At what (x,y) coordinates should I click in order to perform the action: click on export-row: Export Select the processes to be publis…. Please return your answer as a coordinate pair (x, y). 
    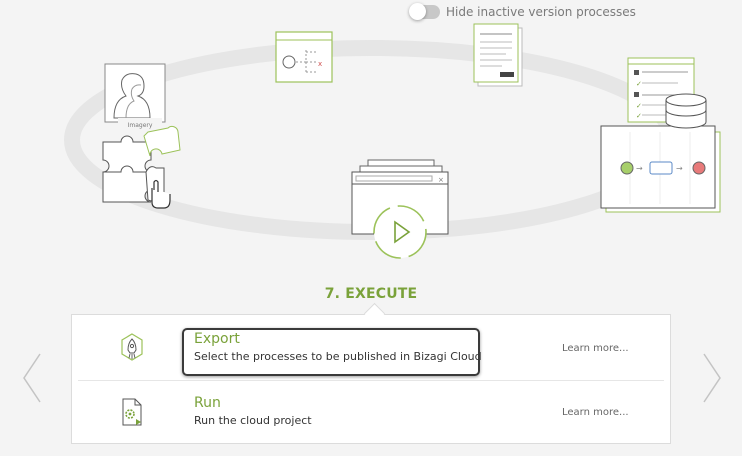
    Looking at the image, I should click on (371, 350).